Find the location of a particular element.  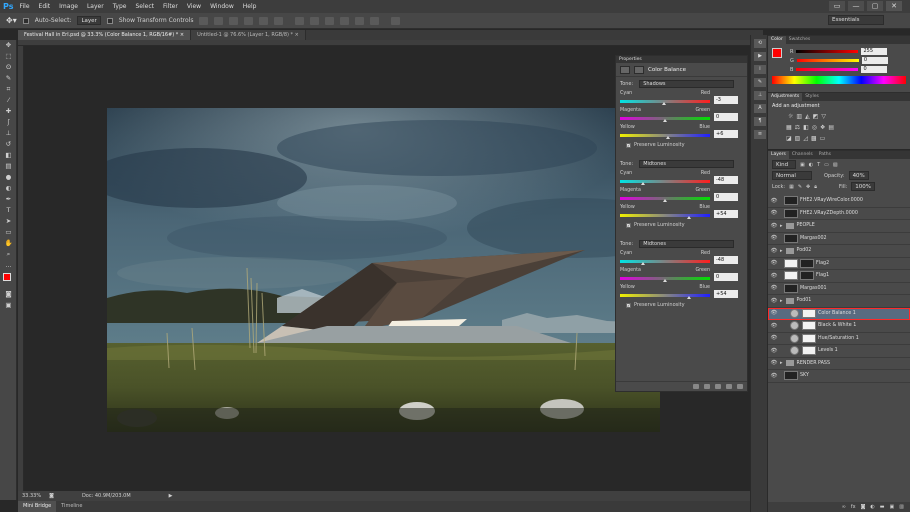

menu-window: Window is located at coordinates (222, 6).